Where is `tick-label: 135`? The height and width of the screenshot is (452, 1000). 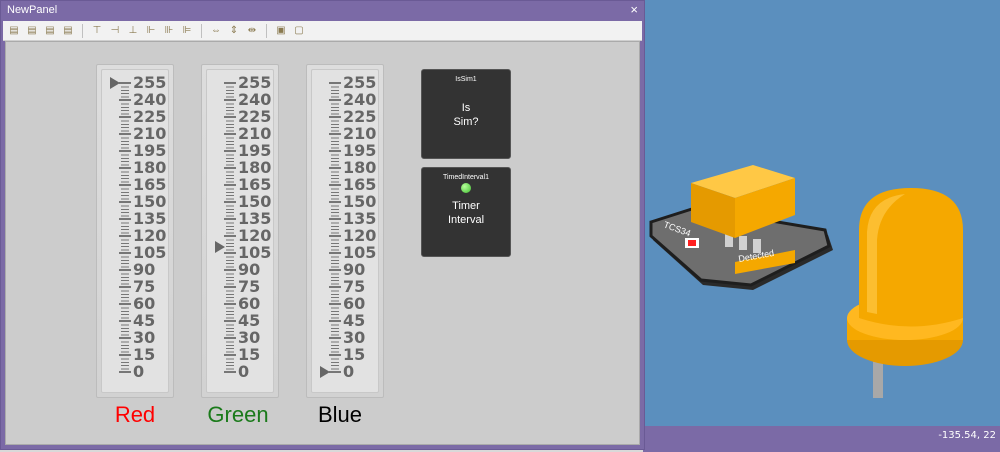 tick-label: 135 is located at coordinates (150, 218).